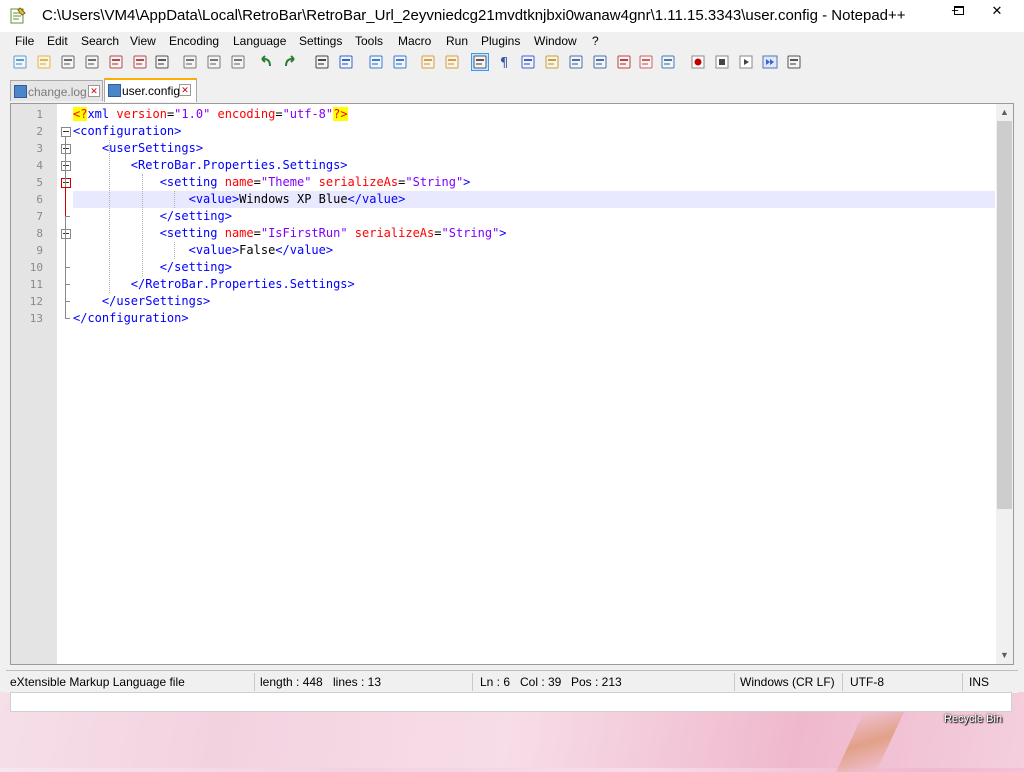 The width and height of the screenshot is (1024, 772). I want to click on open-file-icon, so click(44, 62).